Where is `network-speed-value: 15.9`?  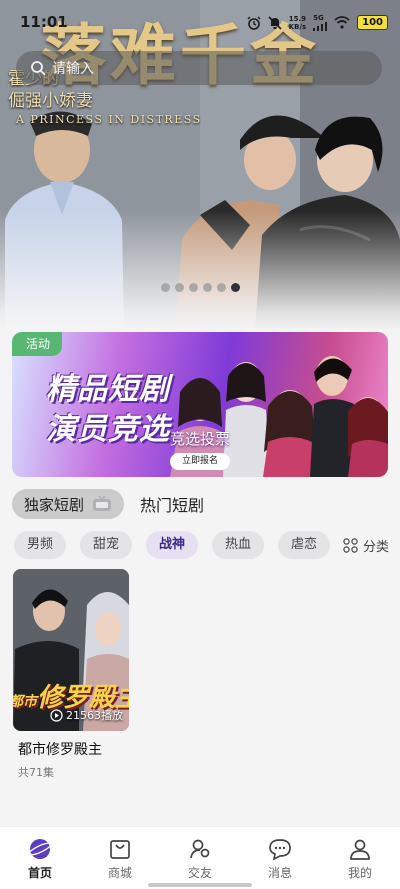 network-speed-value: 15.9 is located at coordinates (297, 18).